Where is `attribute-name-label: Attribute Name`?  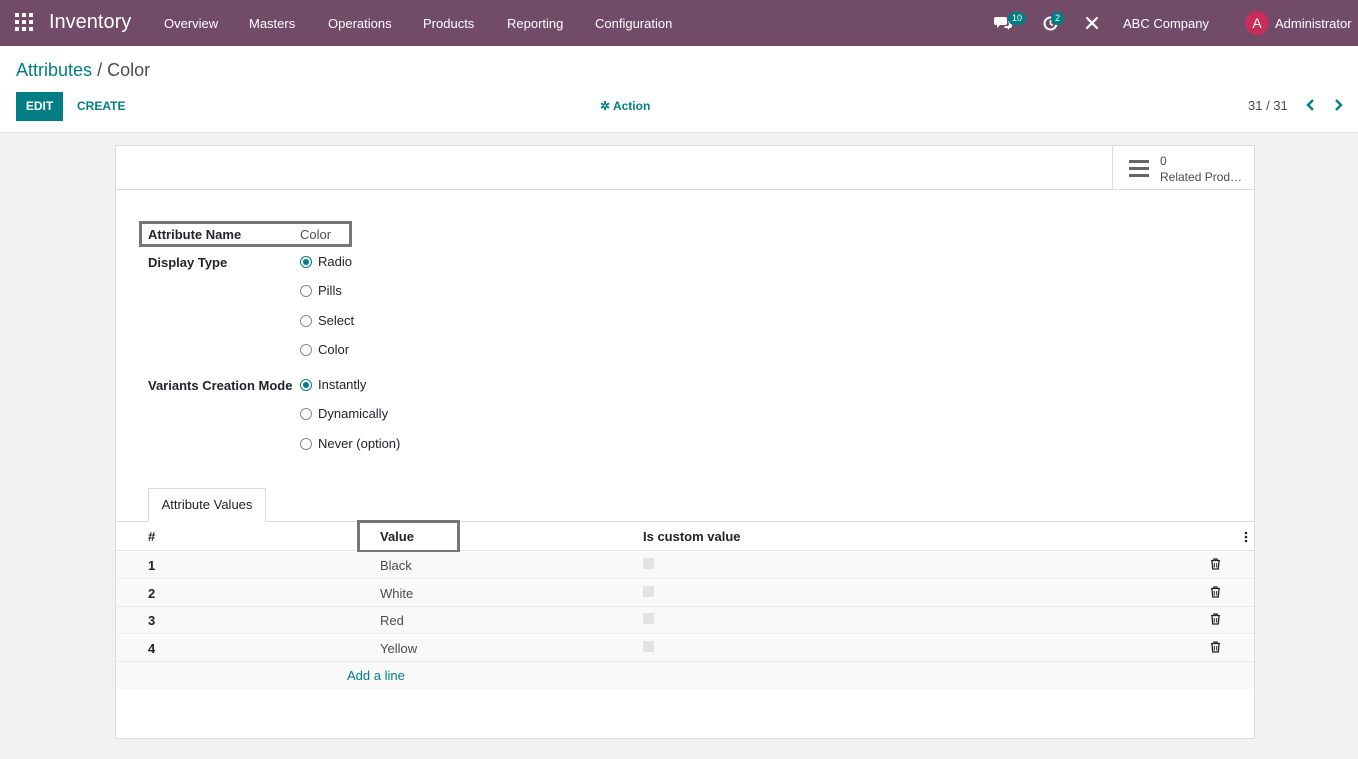
attribute-name-label: Attribute Name is located at coordinates (195, 234).